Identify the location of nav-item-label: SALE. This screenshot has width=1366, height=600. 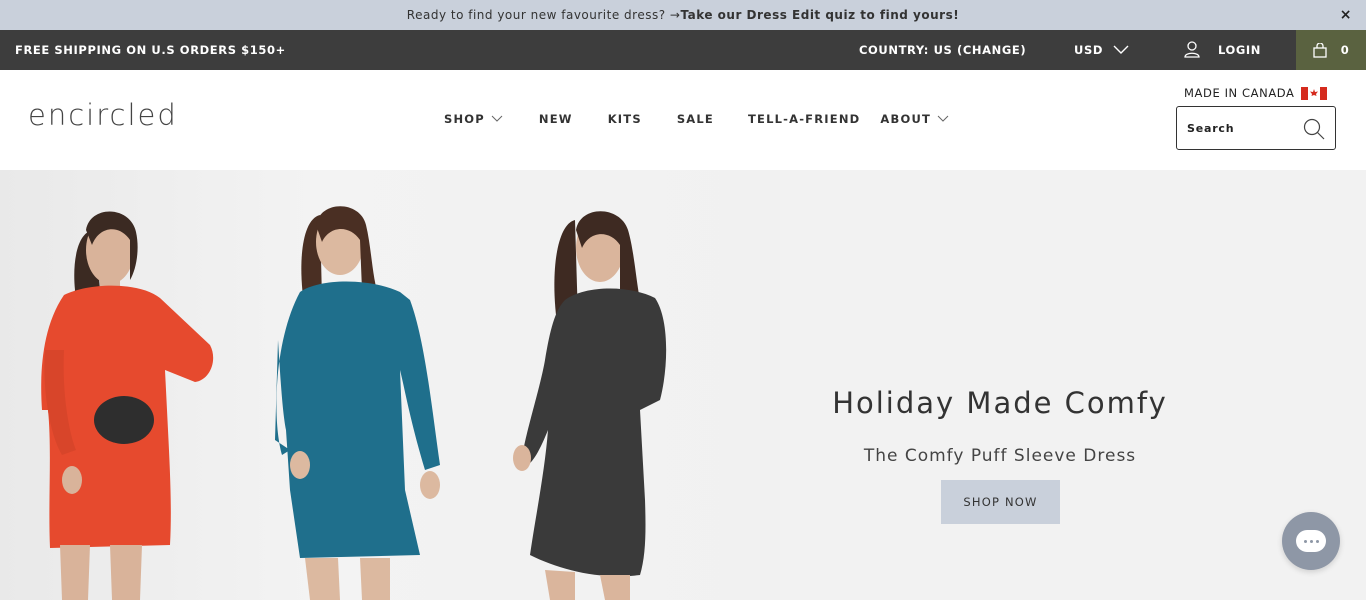
(695, 119).